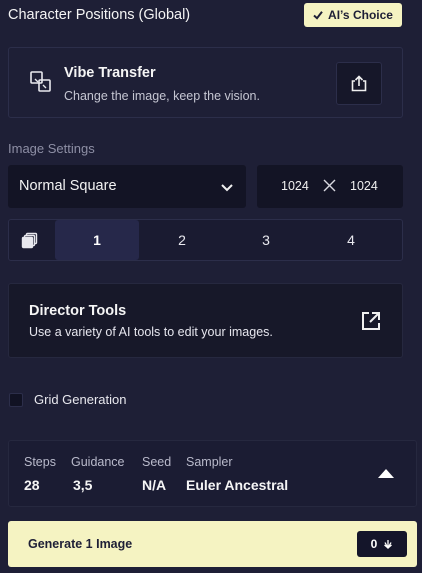 This screenshot has width=422, height=573. What do you see at coordinates (98, 462) in the screenshot?
I see `guidance-label: Guidance` at bounding box center [98, 462].